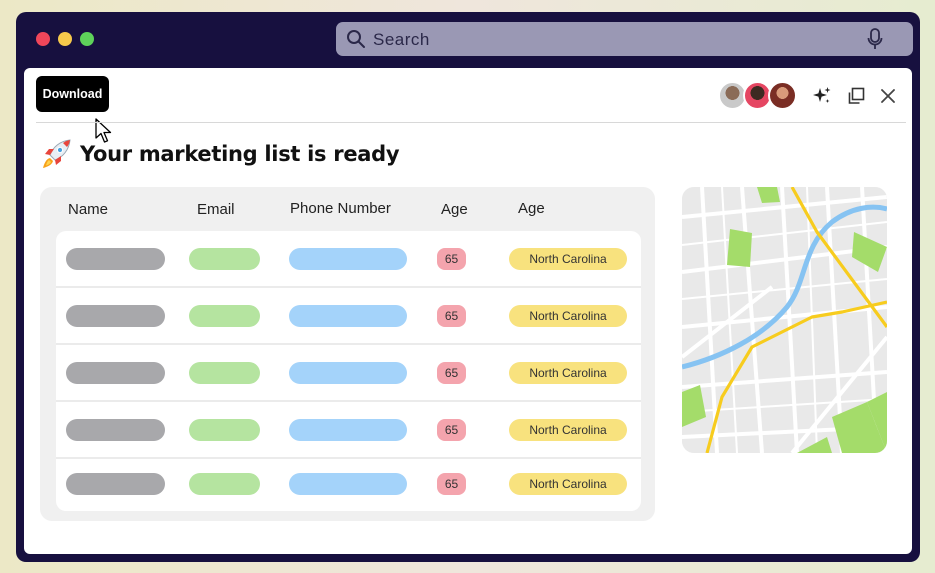 This screenshot has width=935, height=573. I want to click on location-map, so click(784, 320).